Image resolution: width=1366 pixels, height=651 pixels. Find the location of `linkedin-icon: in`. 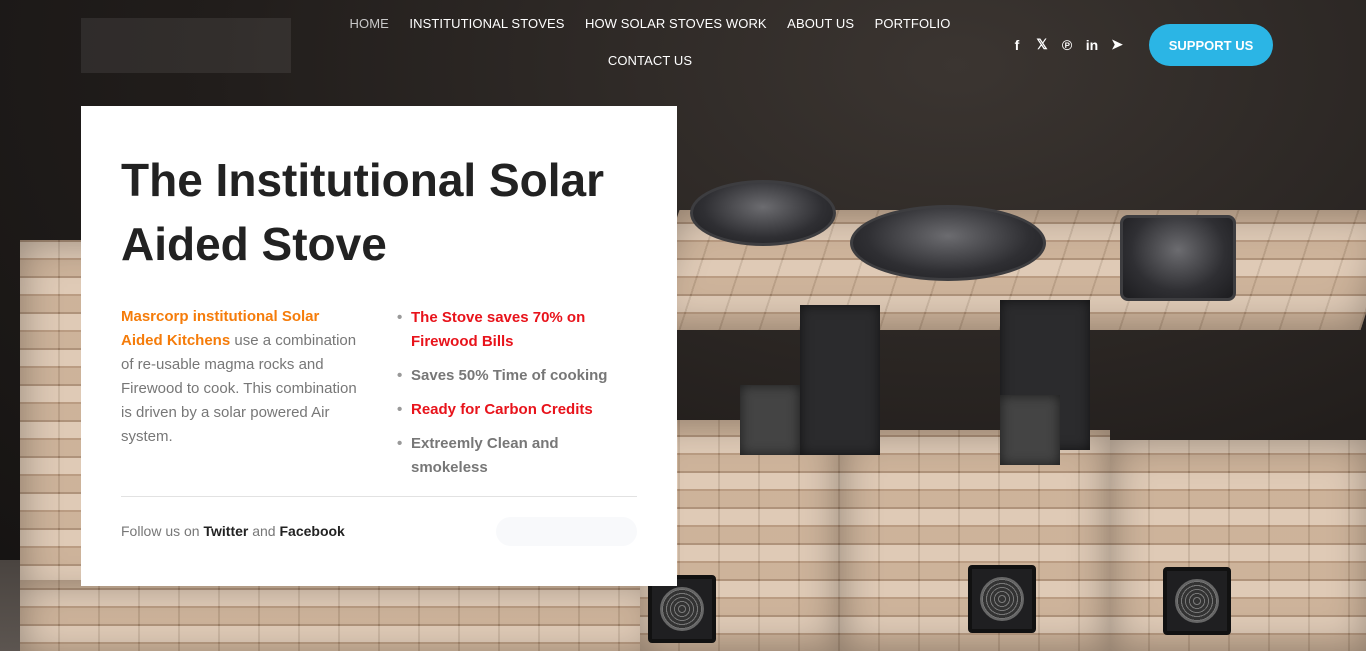

linkedin-icon: in is located at coordinates (1092, 45).